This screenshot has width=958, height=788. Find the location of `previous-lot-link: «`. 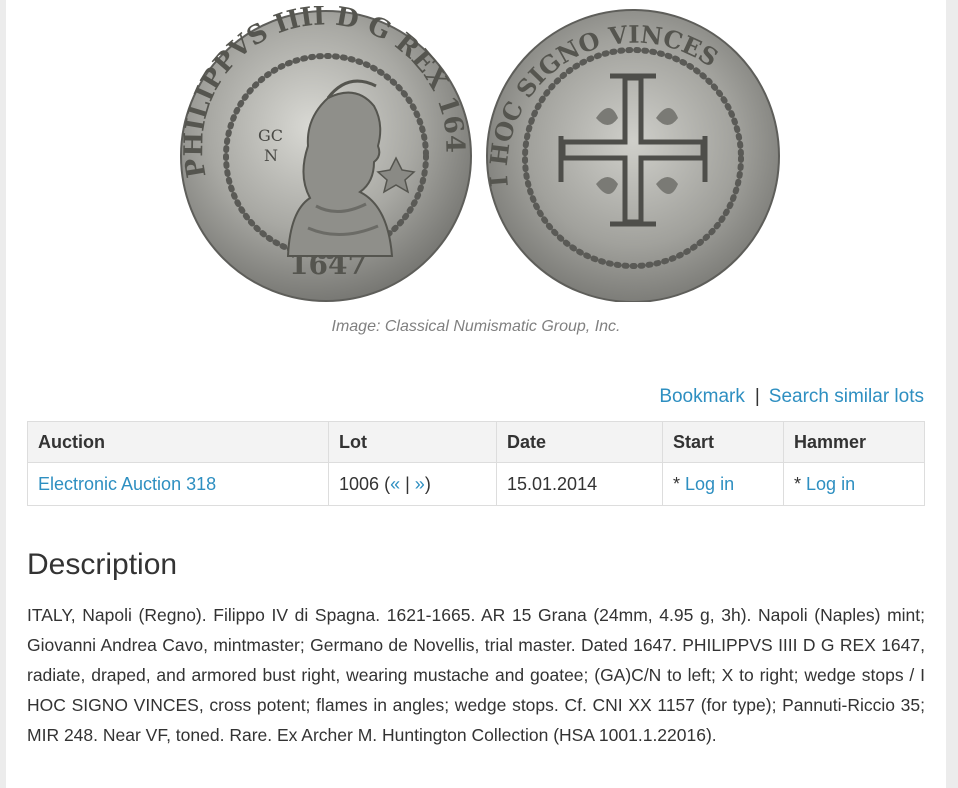

previous-lot-link: « is located at coordinates (395, 484).